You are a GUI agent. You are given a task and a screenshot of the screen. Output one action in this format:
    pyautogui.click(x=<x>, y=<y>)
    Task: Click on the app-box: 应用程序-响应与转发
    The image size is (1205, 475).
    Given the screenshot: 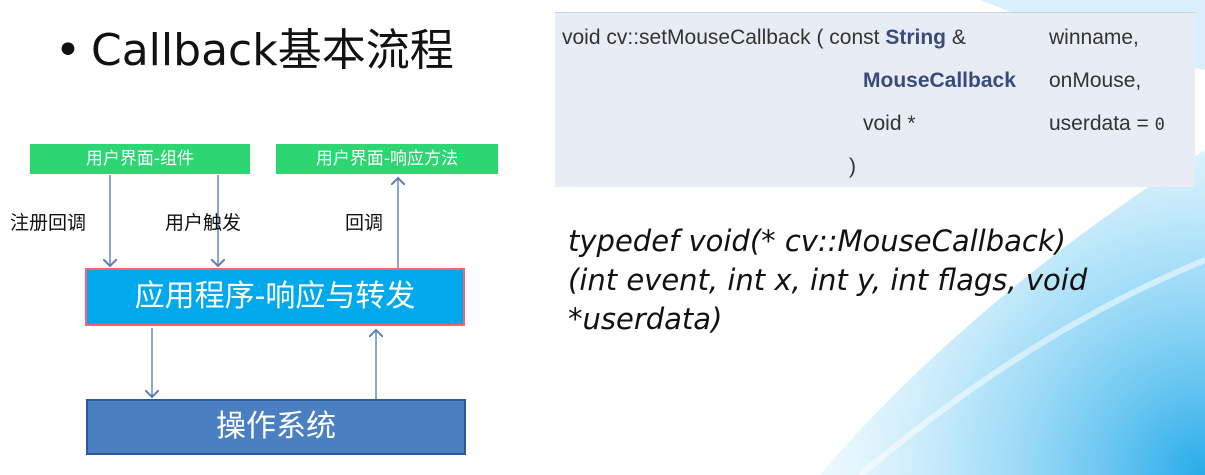 What is the action you would take?
    pyautogui.click(x=275, y=297)
    